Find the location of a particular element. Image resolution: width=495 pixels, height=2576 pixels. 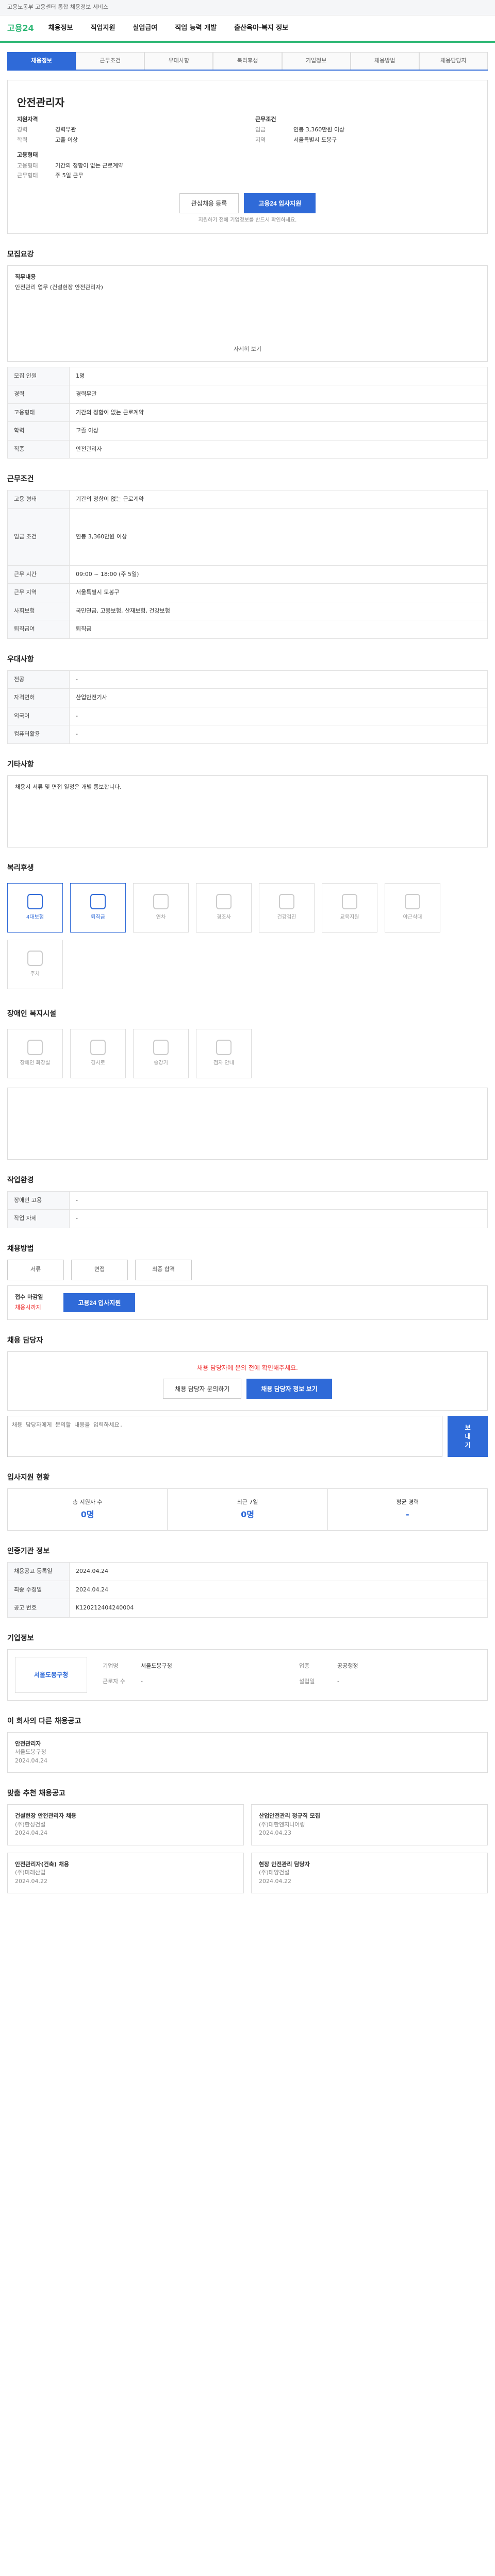

gnb-item: 직업지원 is located at coordinates (103, 28).